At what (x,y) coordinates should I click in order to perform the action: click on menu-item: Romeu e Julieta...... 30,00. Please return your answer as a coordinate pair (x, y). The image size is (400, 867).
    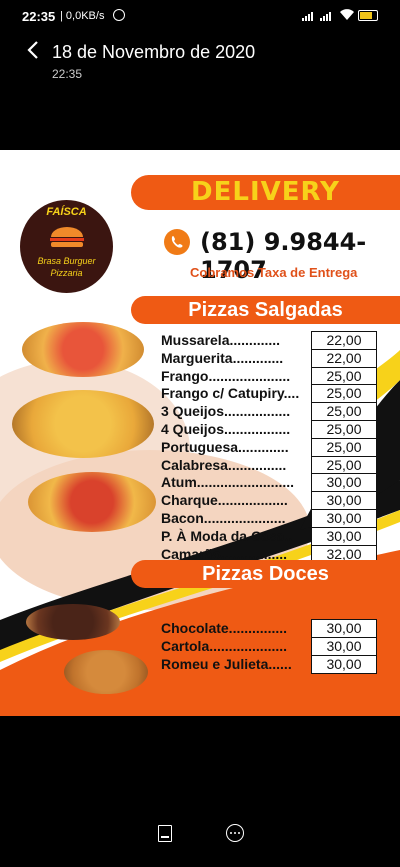
    Looking at the image, I should click on (269, 664).